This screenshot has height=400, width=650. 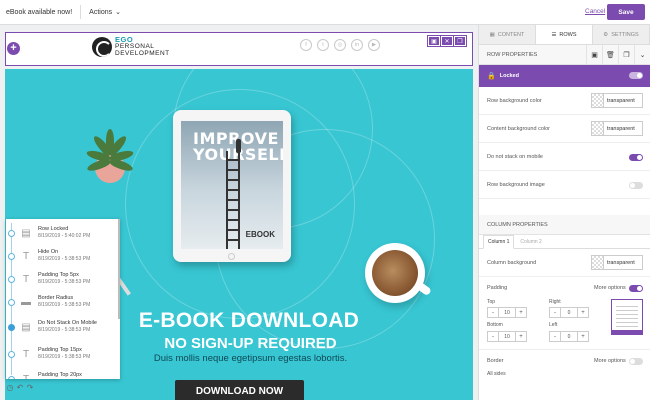 I want to click on column-bg-color-picker: transparent, so click(x=617, y=262).